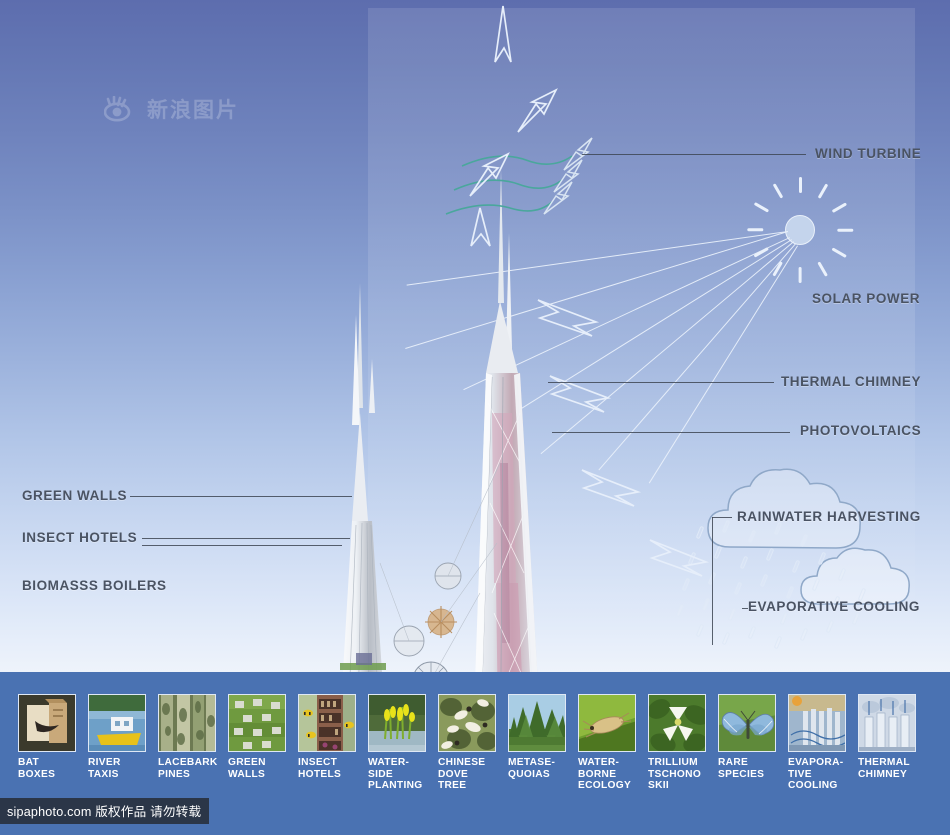 The height and width of the screenshot is (835, 950). What do you see at coordinates (47, 723) in the screenshot?
I see `bat-box-photo` at bounding box center [47, 723].